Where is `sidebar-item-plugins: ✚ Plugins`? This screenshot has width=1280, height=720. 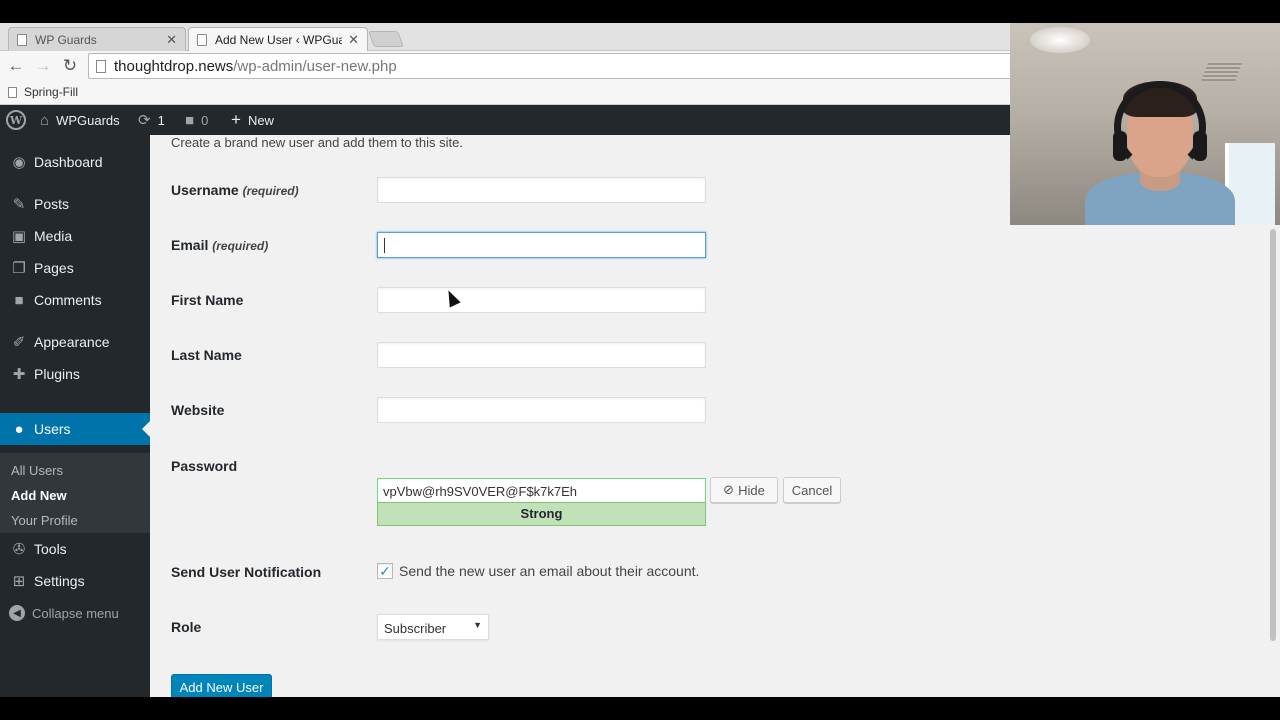 sidebar-item-plugins: ✚ Plugins is located at coordinates (75, 374).